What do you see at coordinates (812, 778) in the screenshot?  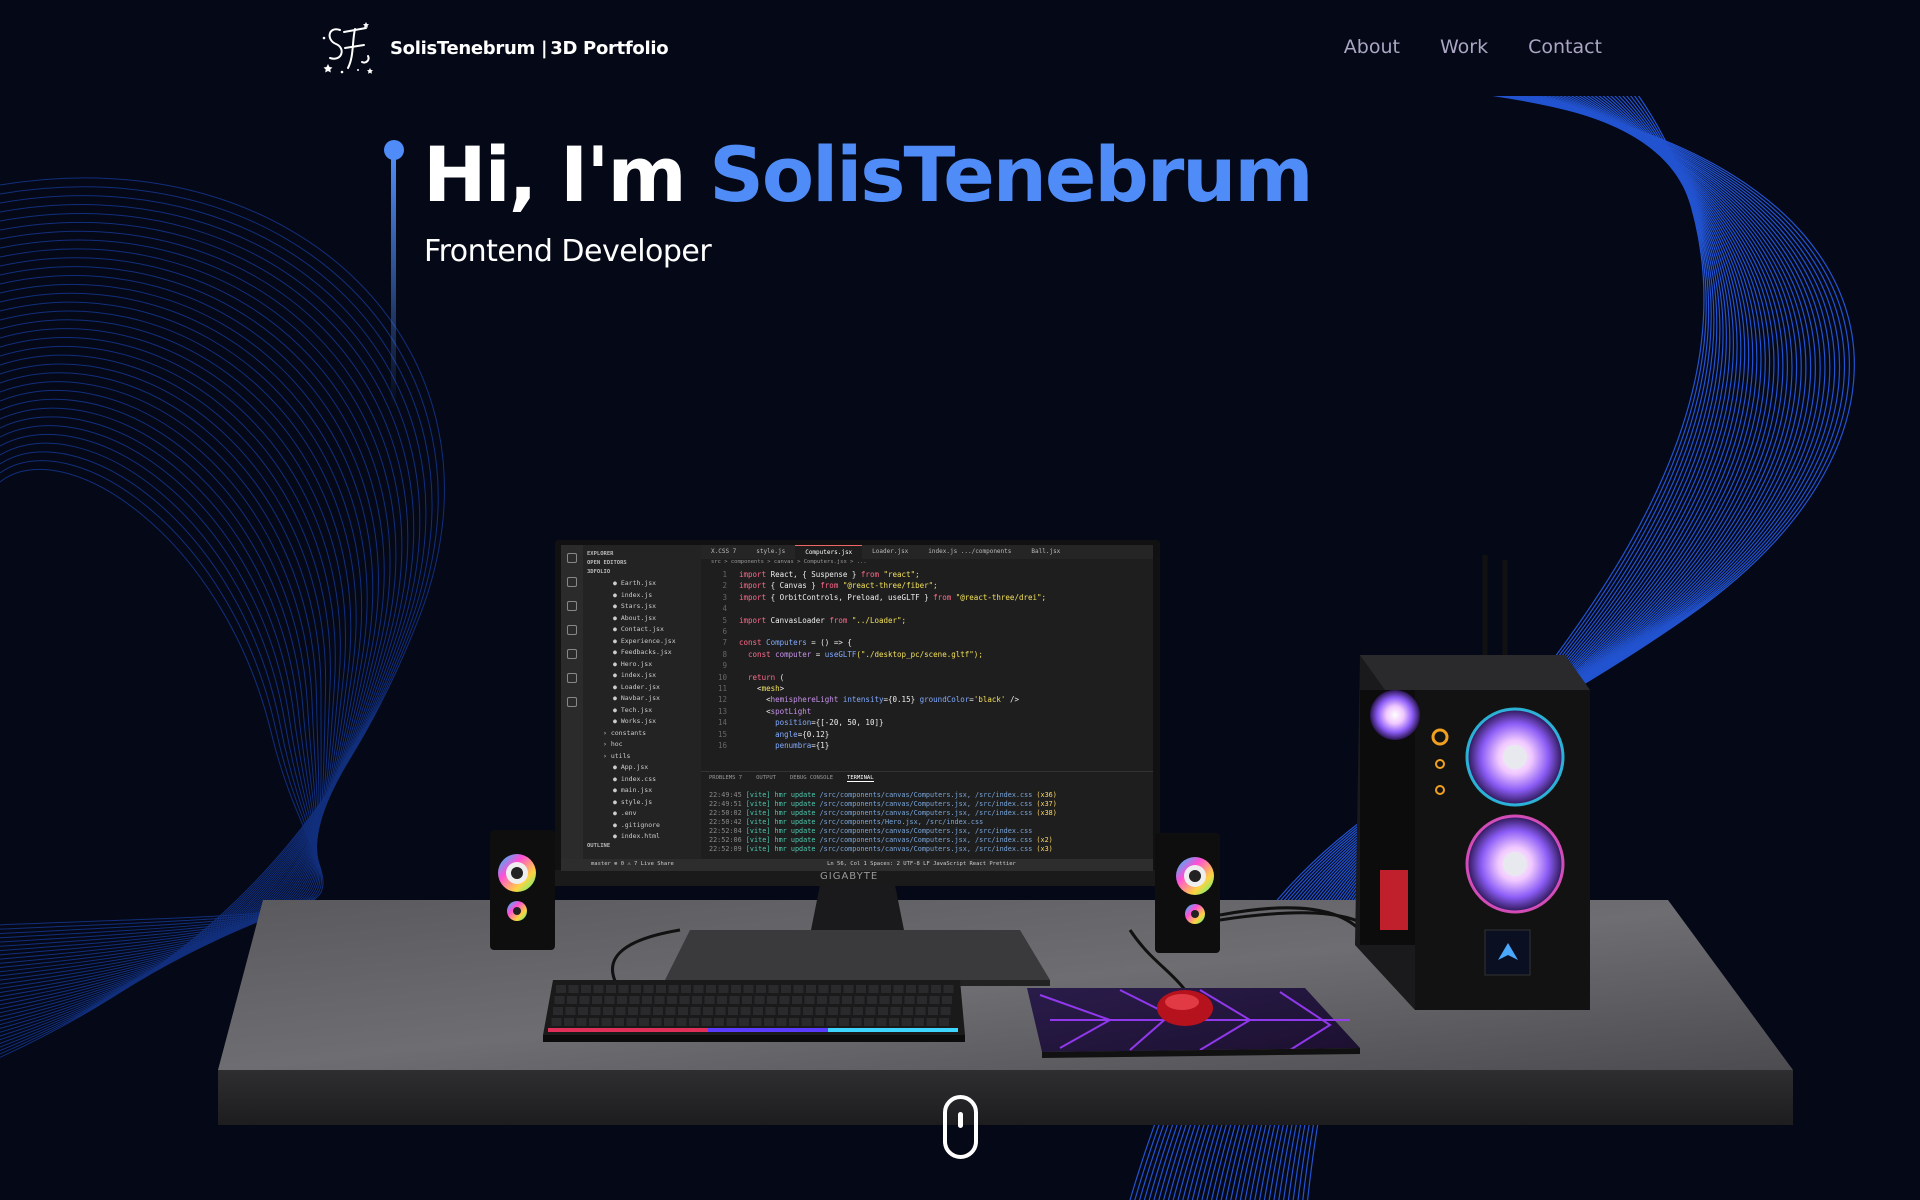 I see `panel-tab: DEBUG CONSOLE` at bounding box center [812, 778].